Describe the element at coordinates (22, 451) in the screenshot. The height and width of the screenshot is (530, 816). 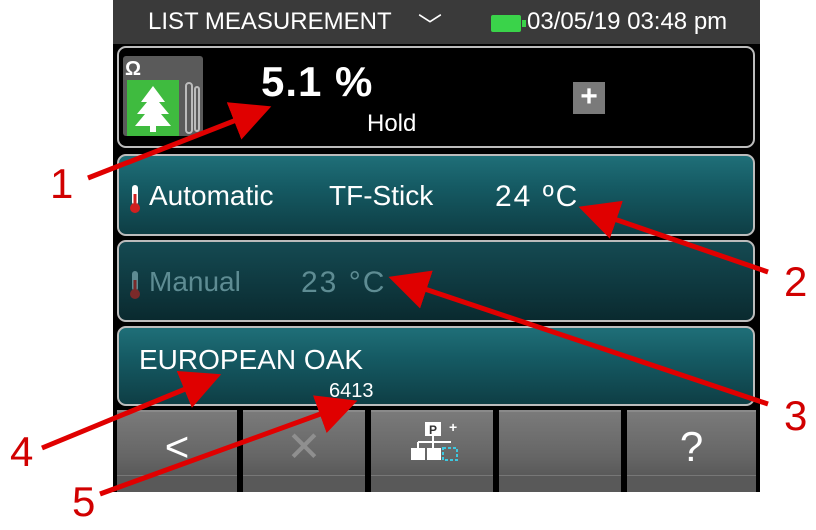
I see `callout-4: 4` at that location.